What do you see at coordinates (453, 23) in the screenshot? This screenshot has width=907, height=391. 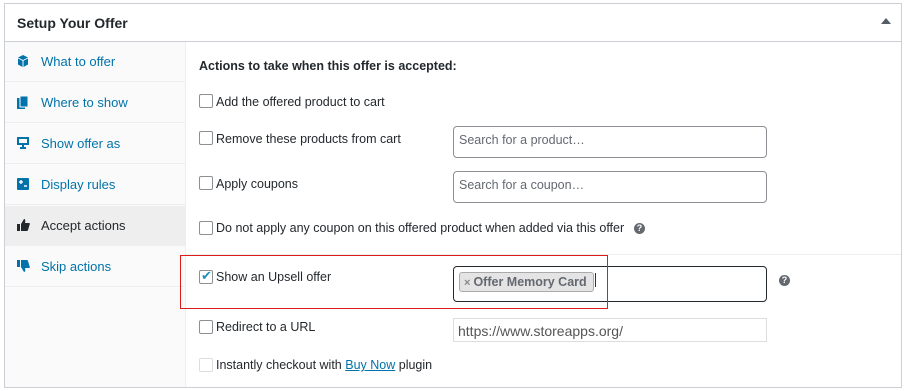 I see `panel-header: Setup Your Offer` at bounding box center [453, 23].